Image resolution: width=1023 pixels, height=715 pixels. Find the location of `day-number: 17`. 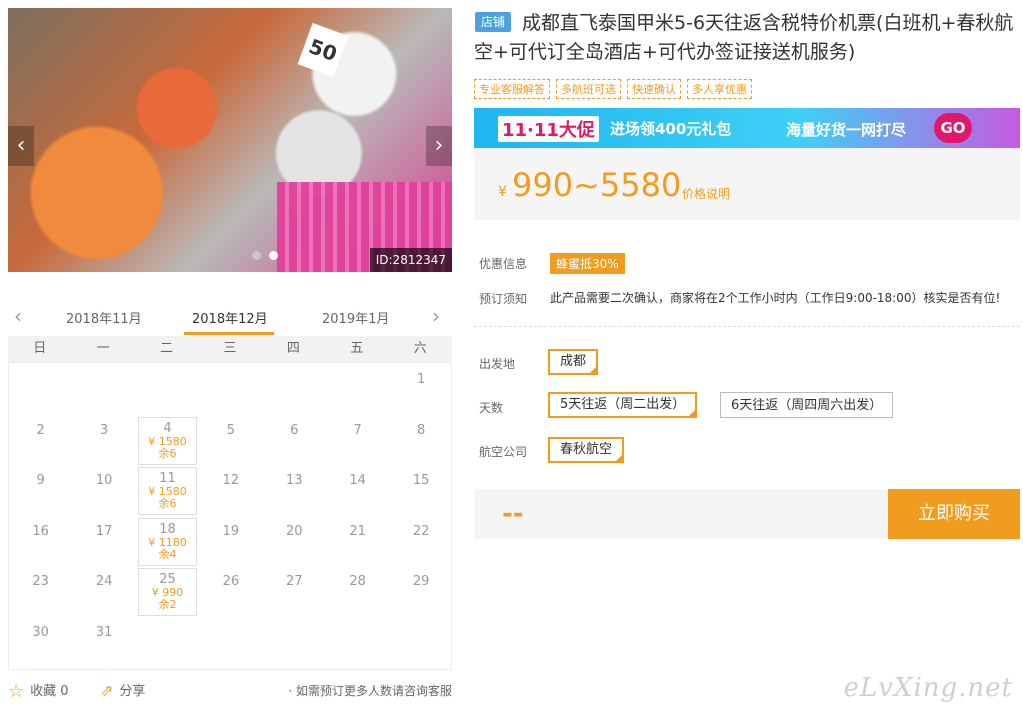

day-number: 17 is located at coordinates (104, 531).